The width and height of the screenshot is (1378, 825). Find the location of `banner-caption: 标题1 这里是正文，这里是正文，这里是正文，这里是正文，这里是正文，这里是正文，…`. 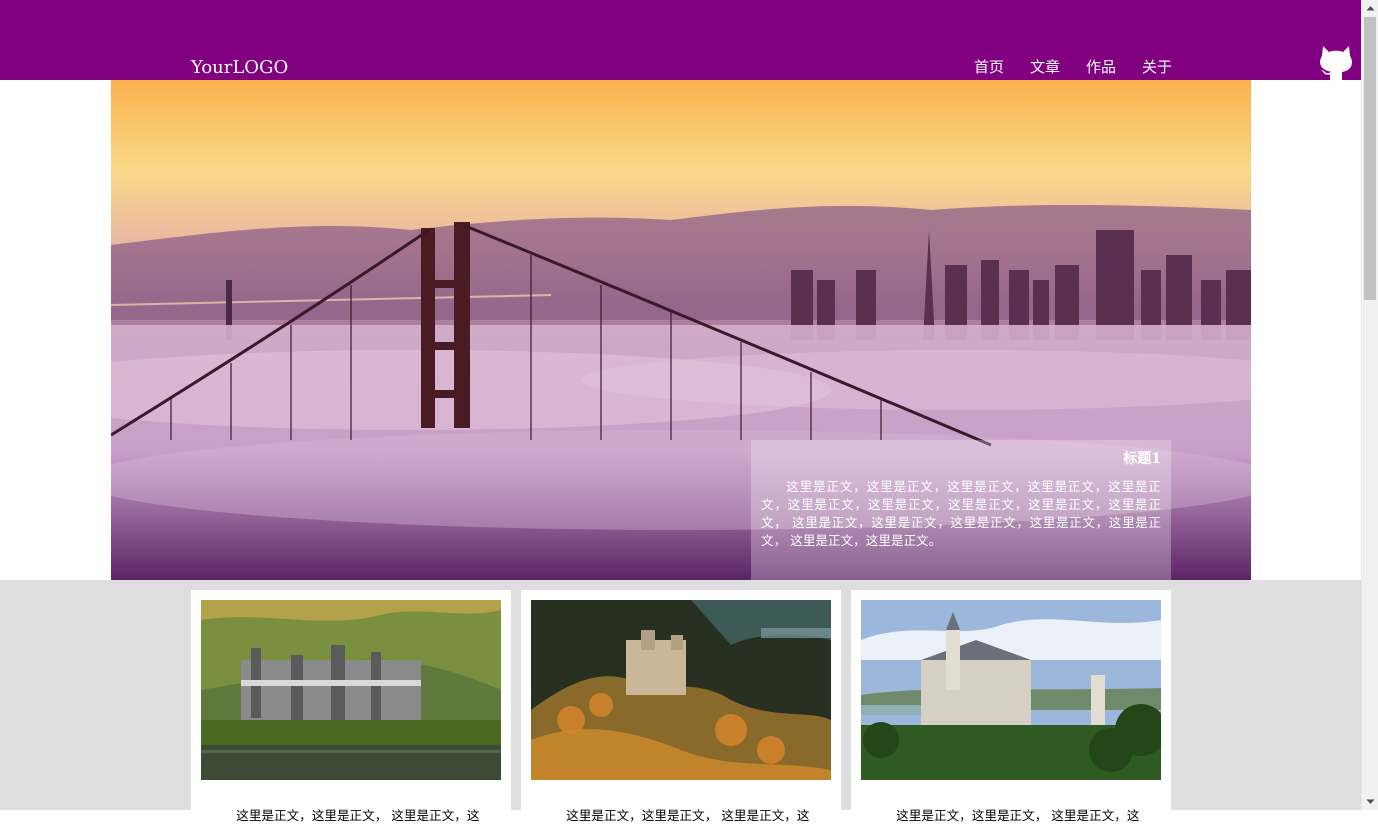

banner-caption: 标题1 这里是正文，这里是正文，这里是正文，这里是正文，这里是正文，这里是正文，… is located at coordinates (961, 510).